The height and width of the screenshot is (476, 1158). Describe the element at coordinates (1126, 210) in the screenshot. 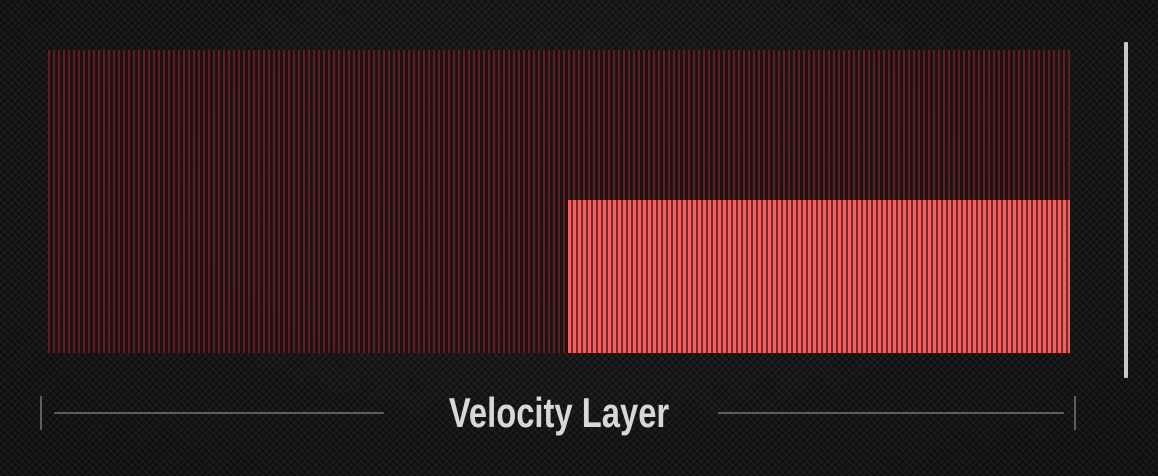

I see `vertical-scrollbar` at that location.